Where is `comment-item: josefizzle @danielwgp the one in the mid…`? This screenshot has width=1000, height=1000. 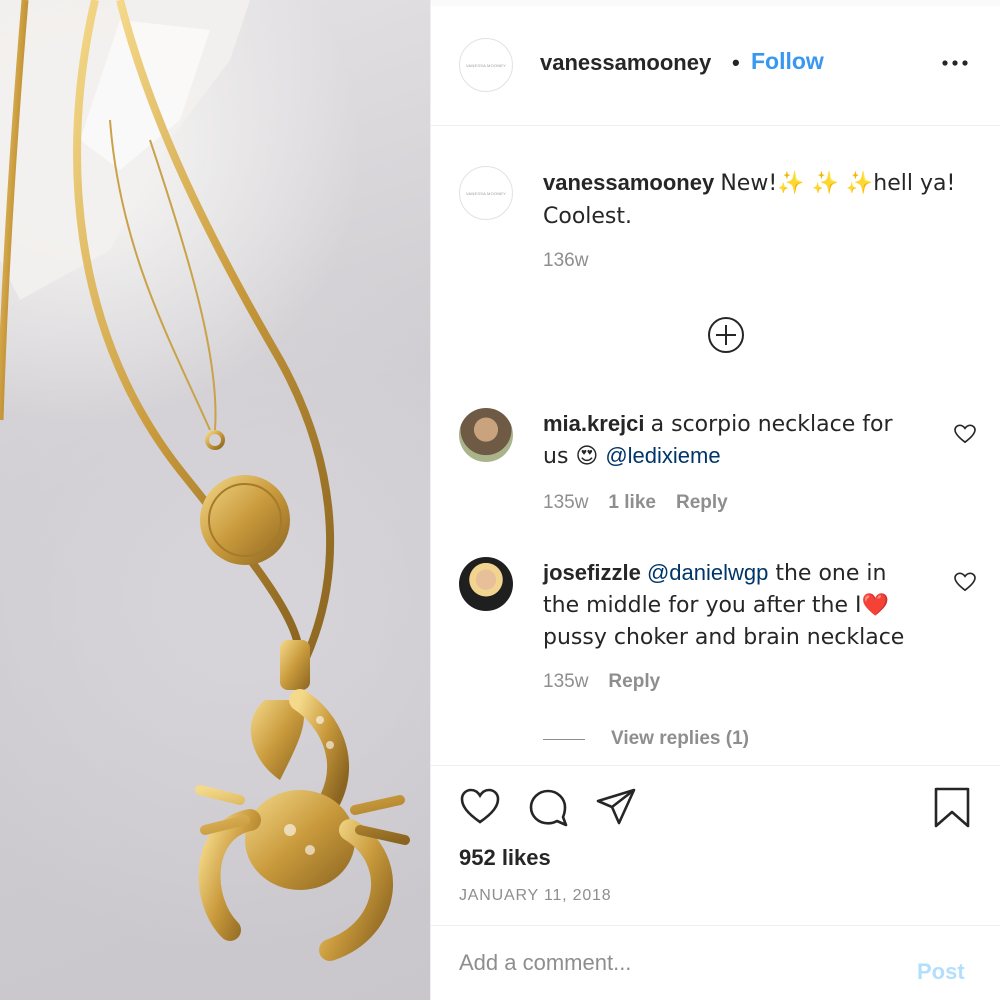
comment-item: josefizzle @danielwgp the one in the mid… is located at coordinates (733, 605).